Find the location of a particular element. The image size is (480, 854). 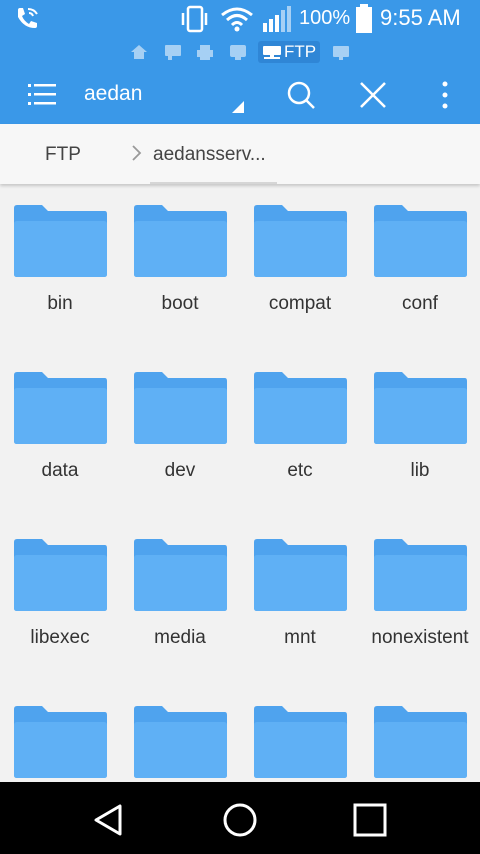

folder-item: data is located at coordinates (60, 436).